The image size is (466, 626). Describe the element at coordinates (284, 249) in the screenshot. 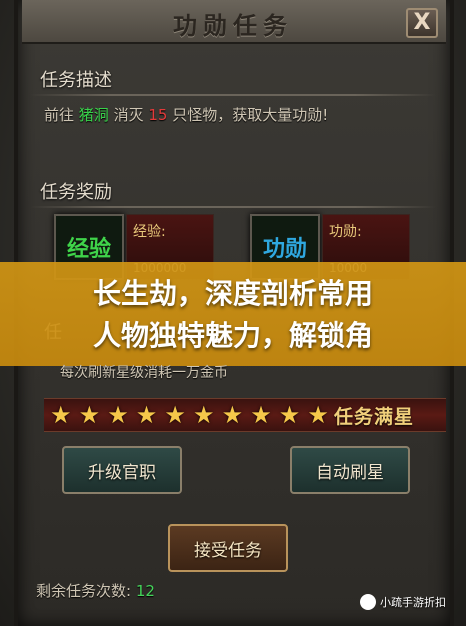

I see `merit-icon: 功勋` at that location.